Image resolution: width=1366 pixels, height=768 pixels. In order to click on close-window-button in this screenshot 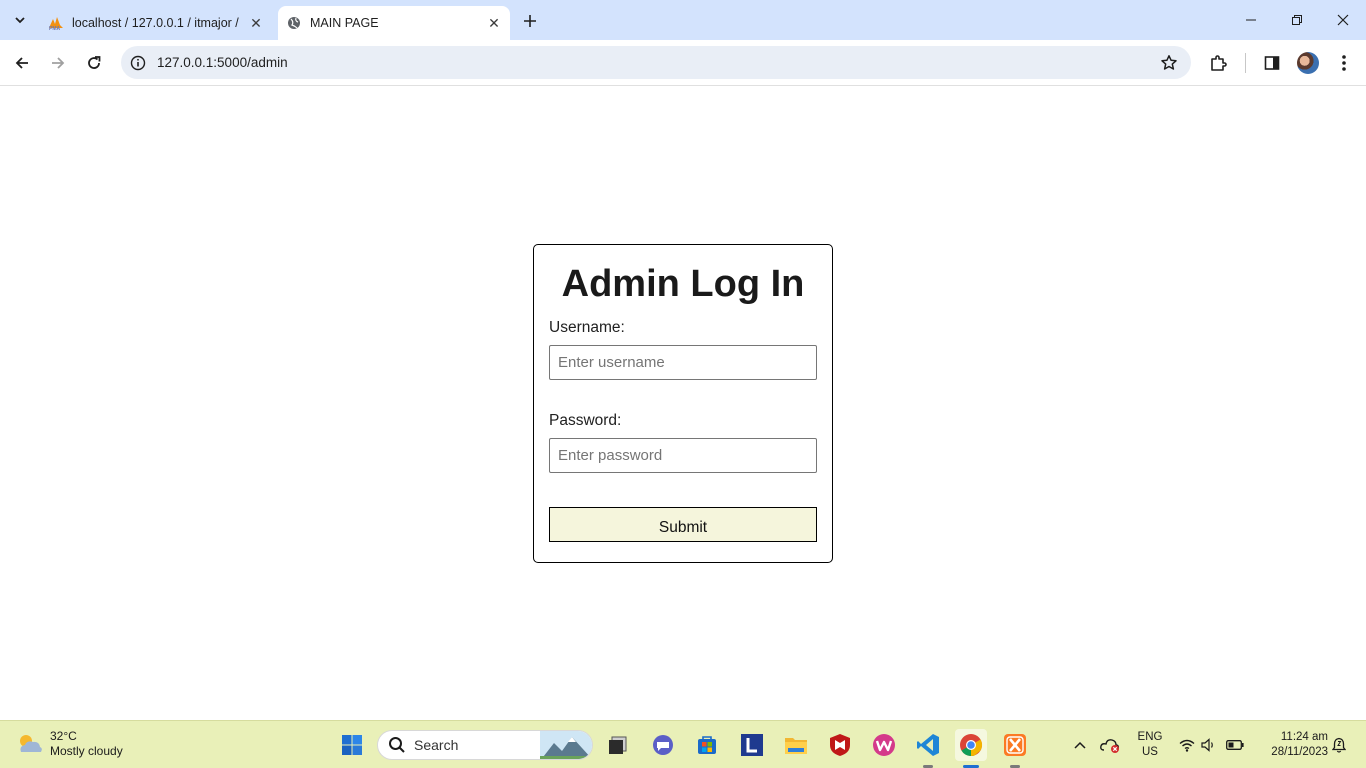, I will do `click(1343, 20)`.